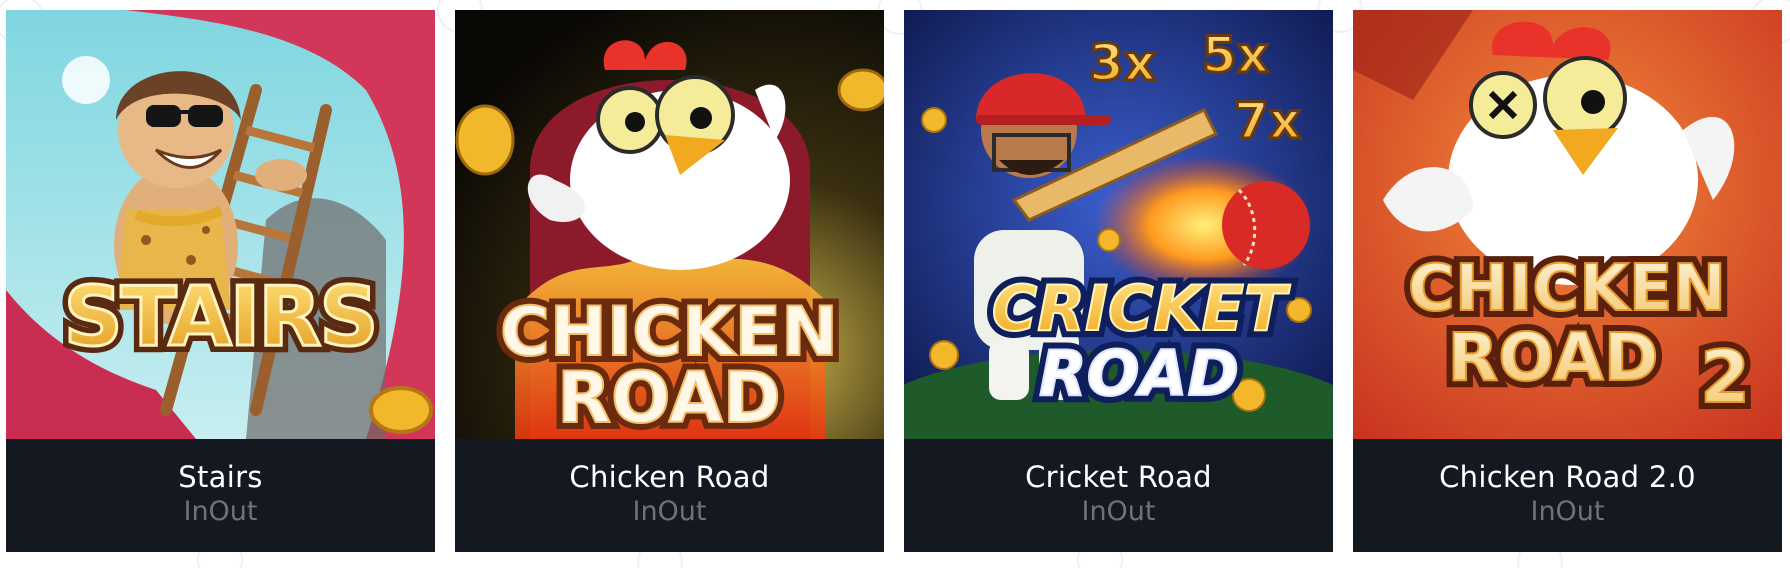 The height and width of the screenshot is (568, 1790). What do you see at coordinates (1552, 357) in the screenshot?
I see `chicken-road-2-logo-line2: ROAD` at bounding box center [1552, 357].